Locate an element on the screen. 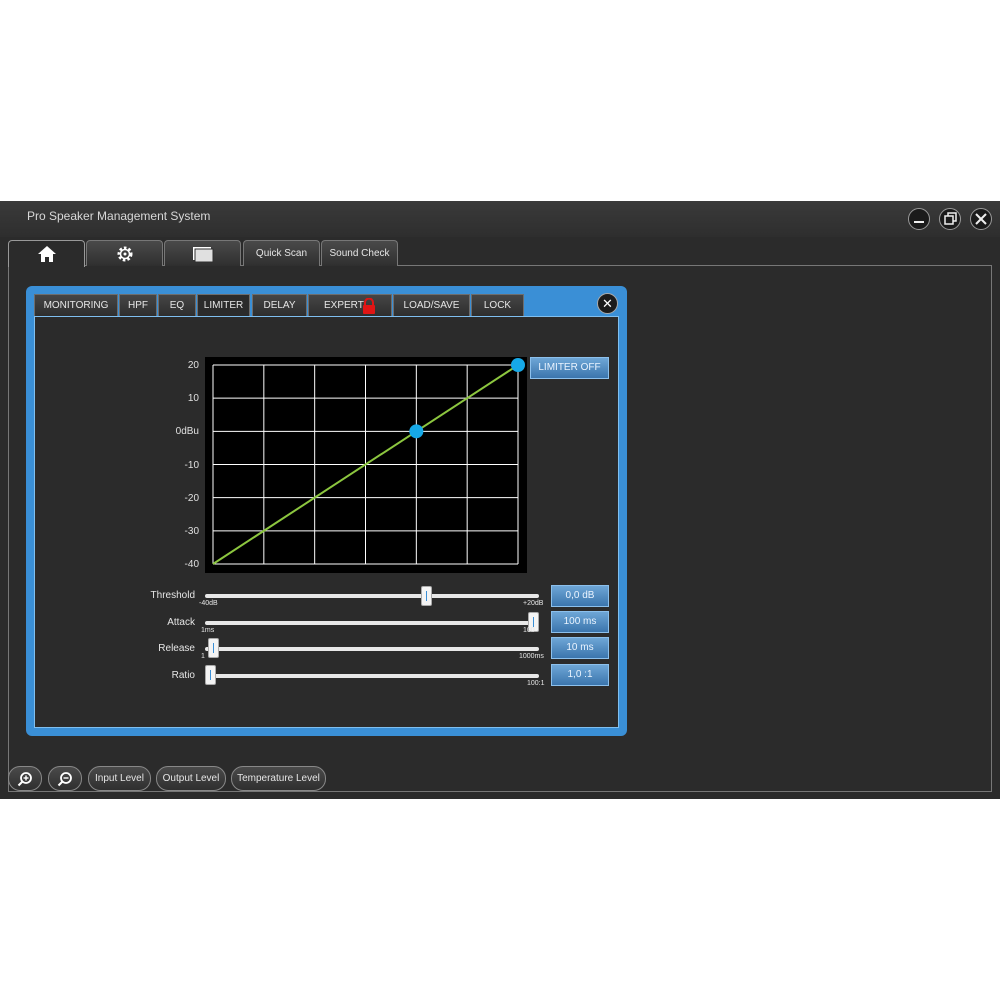  threshold-min-label: -40dB is located at coordinates (208, 603).